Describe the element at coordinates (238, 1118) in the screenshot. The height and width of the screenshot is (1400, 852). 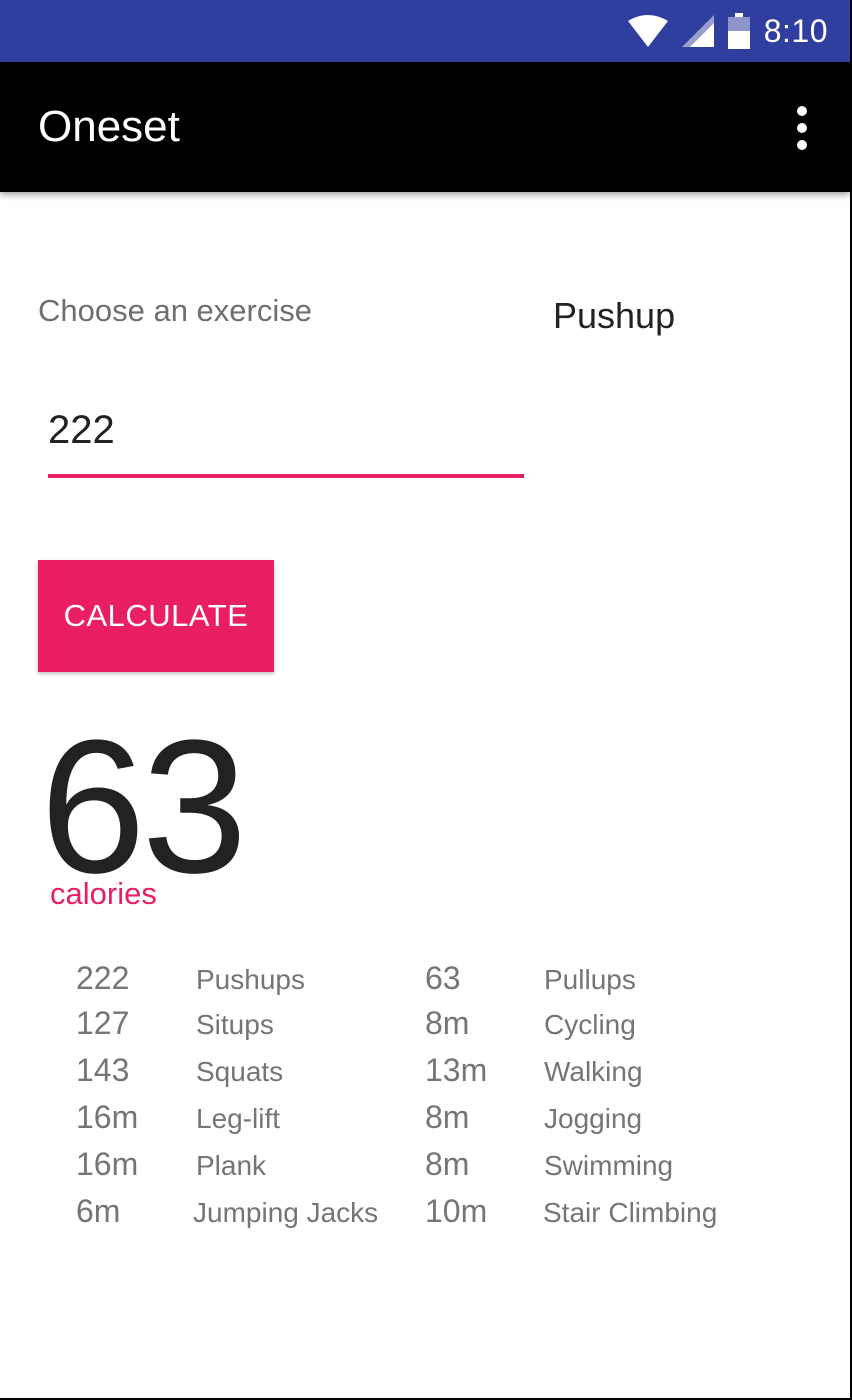
I see `stat-label: Leg-lift` at that location.